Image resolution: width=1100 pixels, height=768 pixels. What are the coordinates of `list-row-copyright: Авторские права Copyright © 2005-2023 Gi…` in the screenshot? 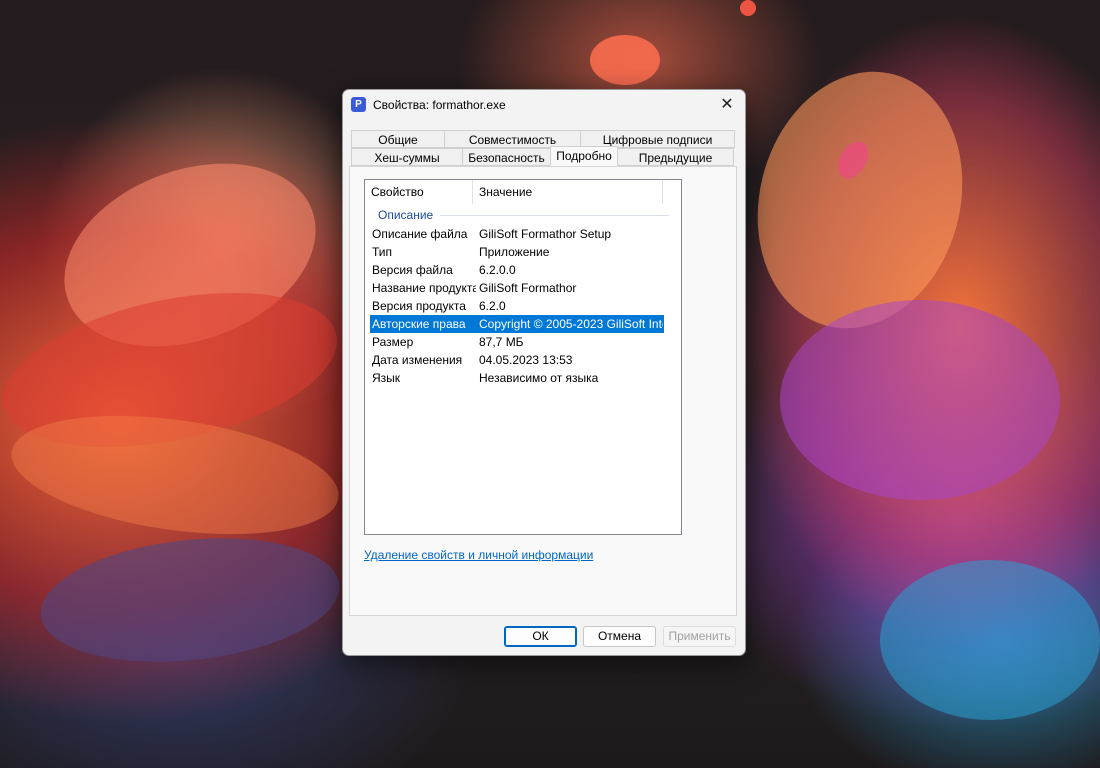 It's located at (517, 324).